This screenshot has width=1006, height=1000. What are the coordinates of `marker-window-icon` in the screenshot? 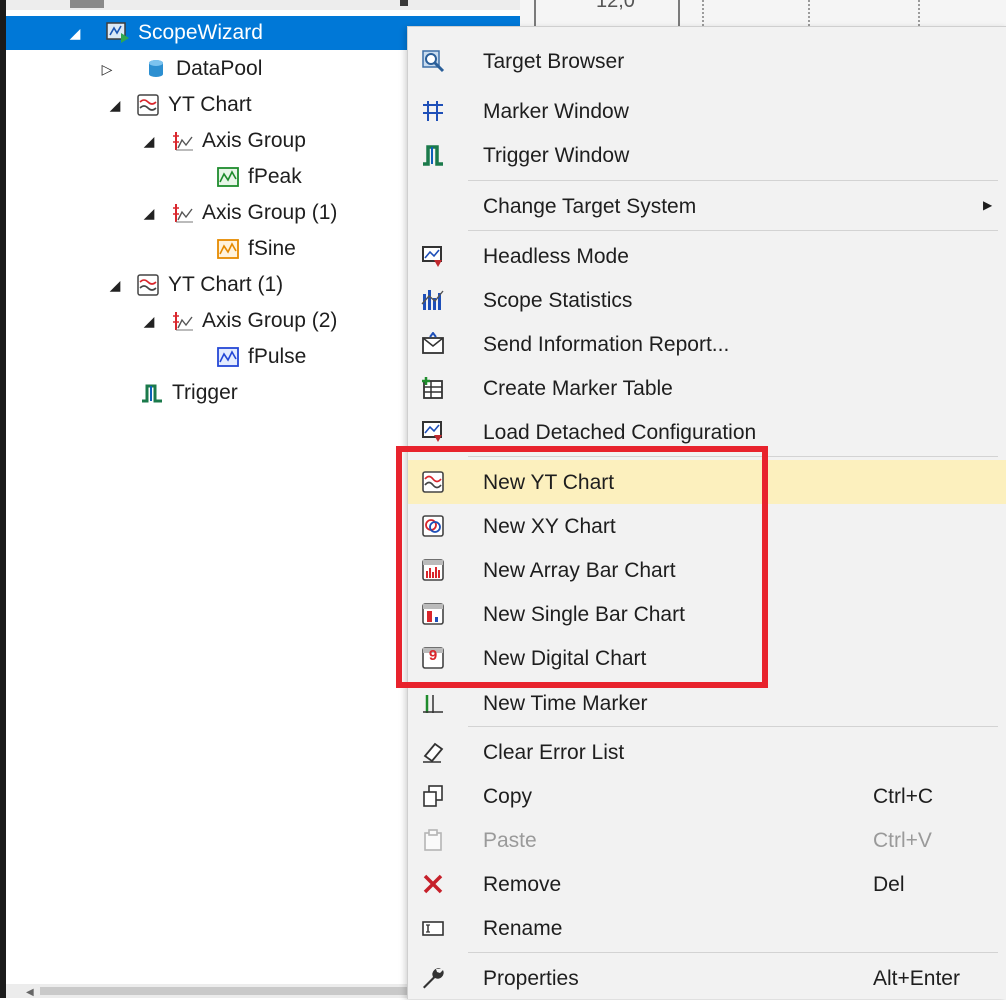 It's located at (433, 111).